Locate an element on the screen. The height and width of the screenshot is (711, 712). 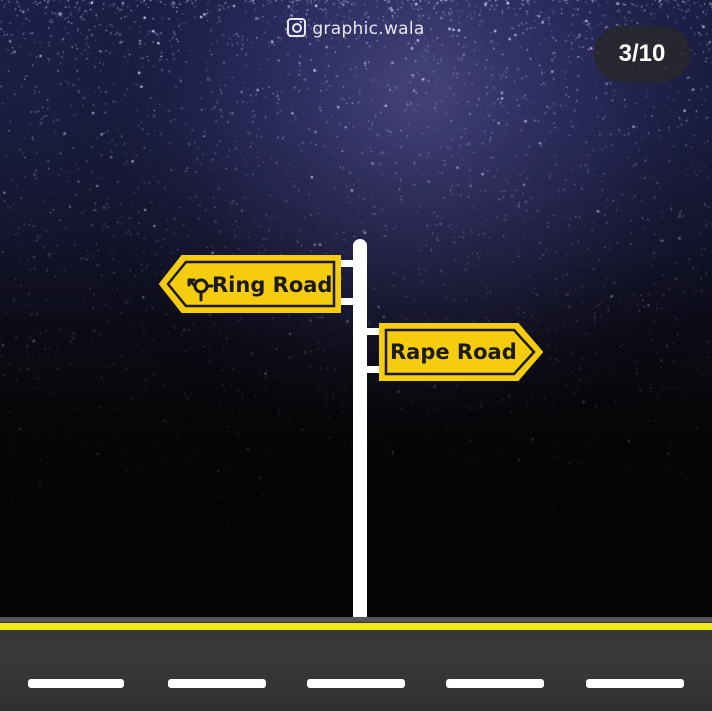
road-surface is located at coordinates (356, 664).